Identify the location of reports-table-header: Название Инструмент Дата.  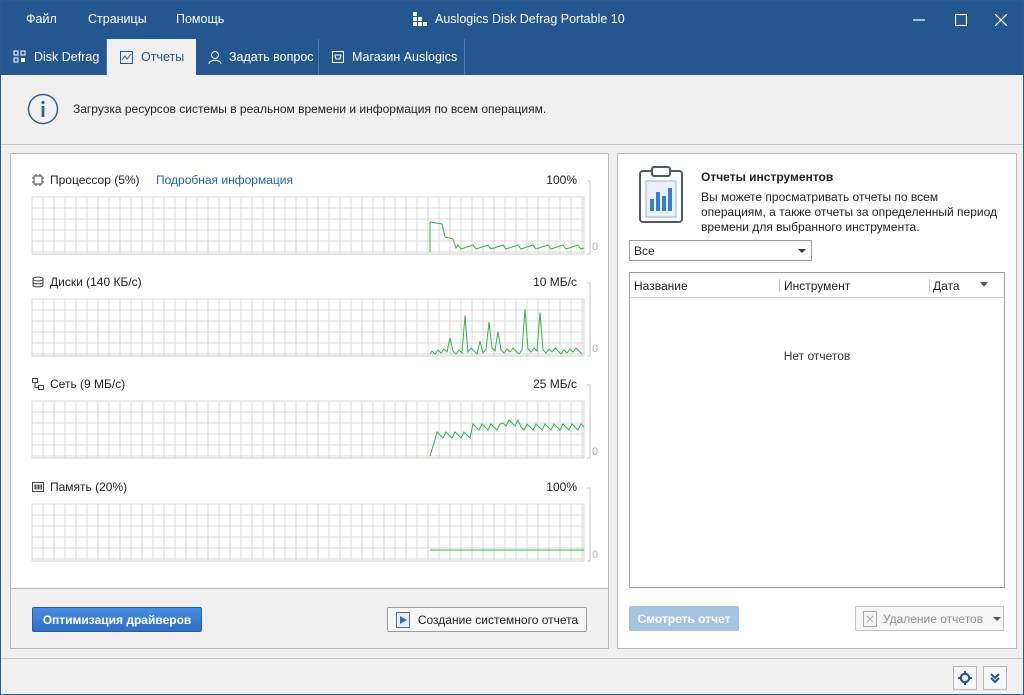
(817, 285).